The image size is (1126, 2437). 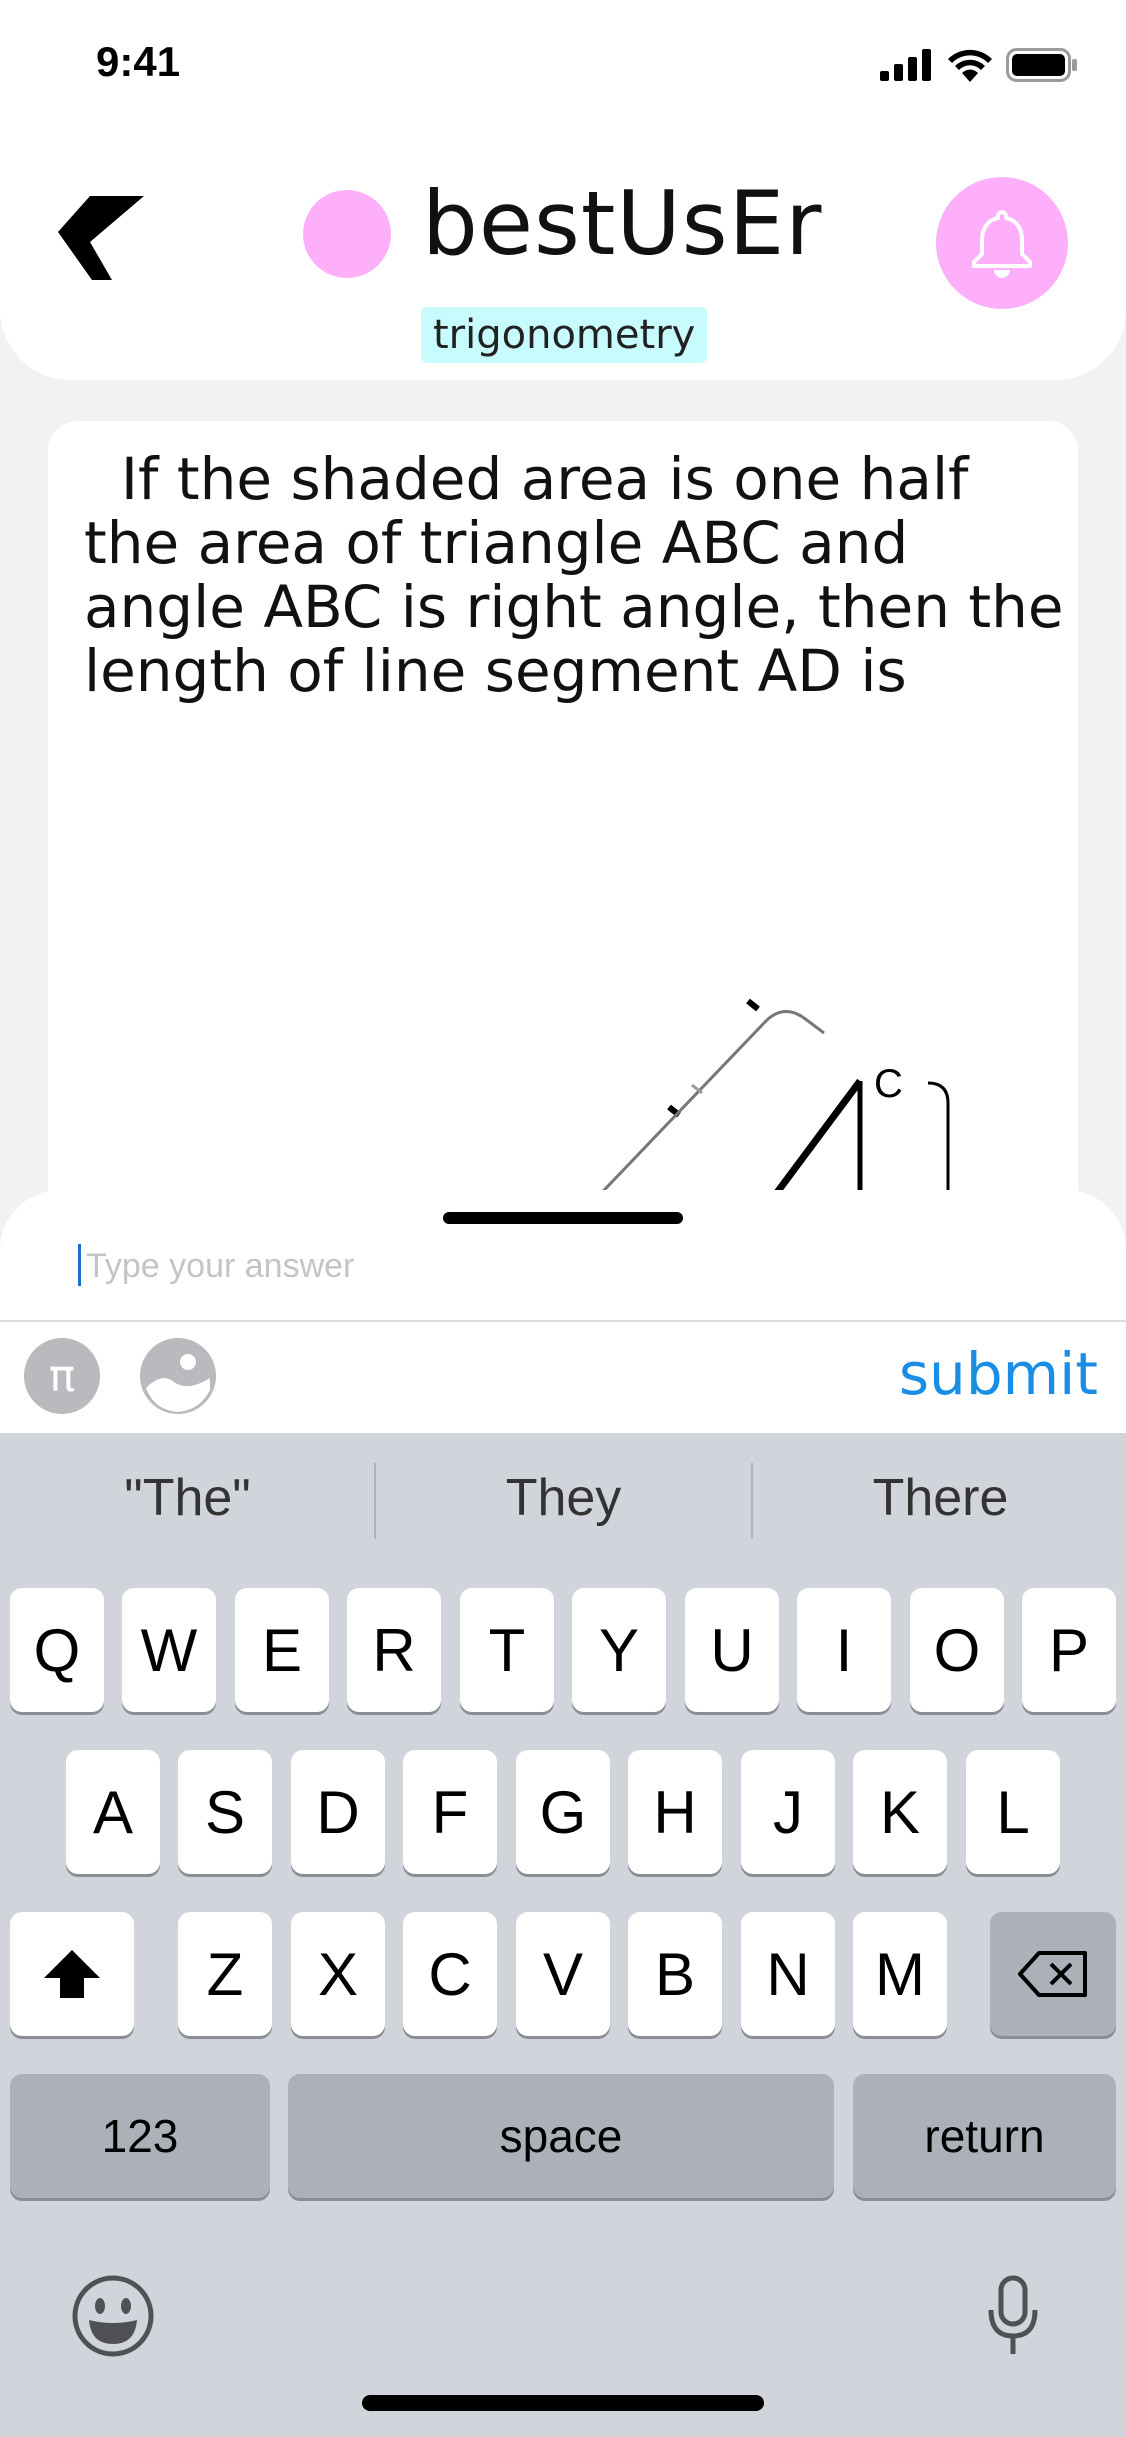 I want to click on shift-icon, so click(x=72, y=1974).